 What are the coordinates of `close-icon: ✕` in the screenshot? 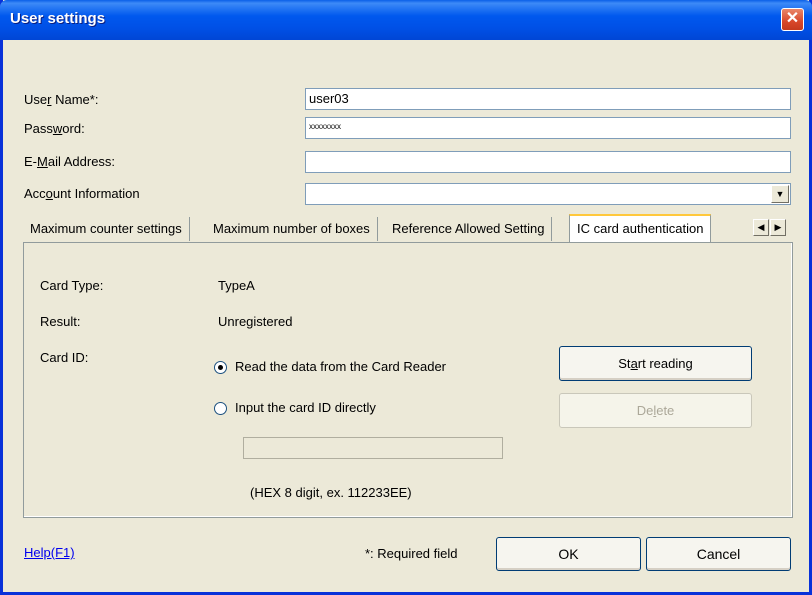 It's located at (792, 18).